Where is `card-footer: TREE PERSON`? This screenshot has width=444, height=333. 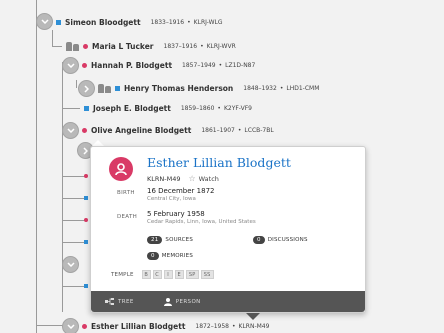 card-footer: TREE PERSON is located at coordinates (228, 301).